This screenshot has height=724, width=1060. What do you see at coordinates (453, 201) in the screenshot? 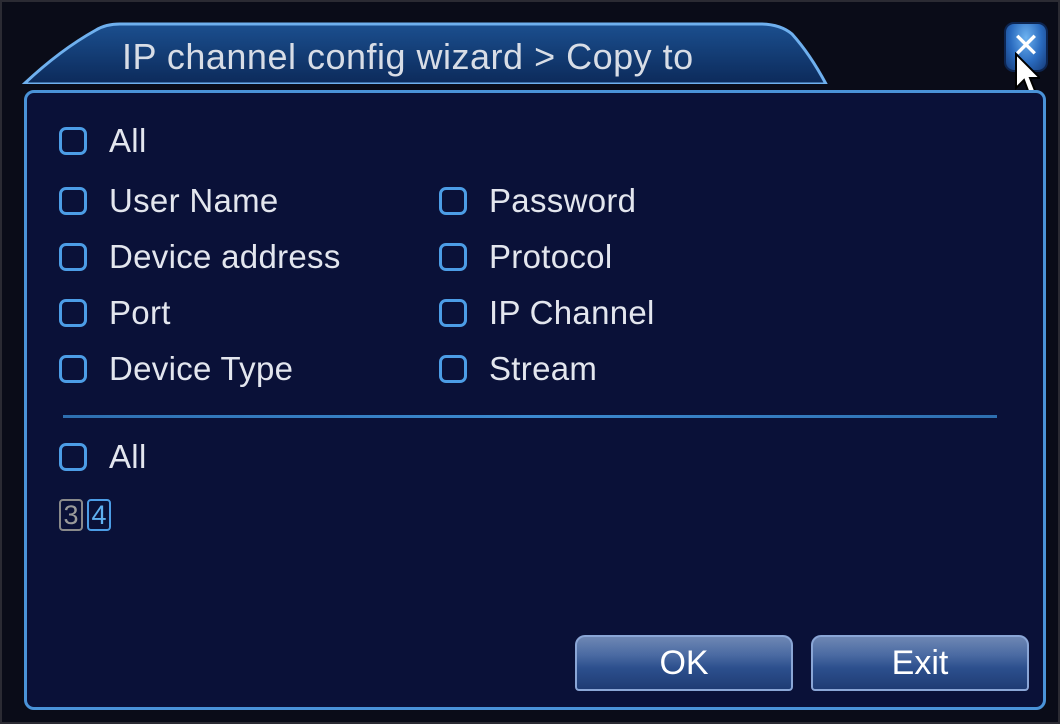
I see `checkbox-password` at bounding box center [453, 201].